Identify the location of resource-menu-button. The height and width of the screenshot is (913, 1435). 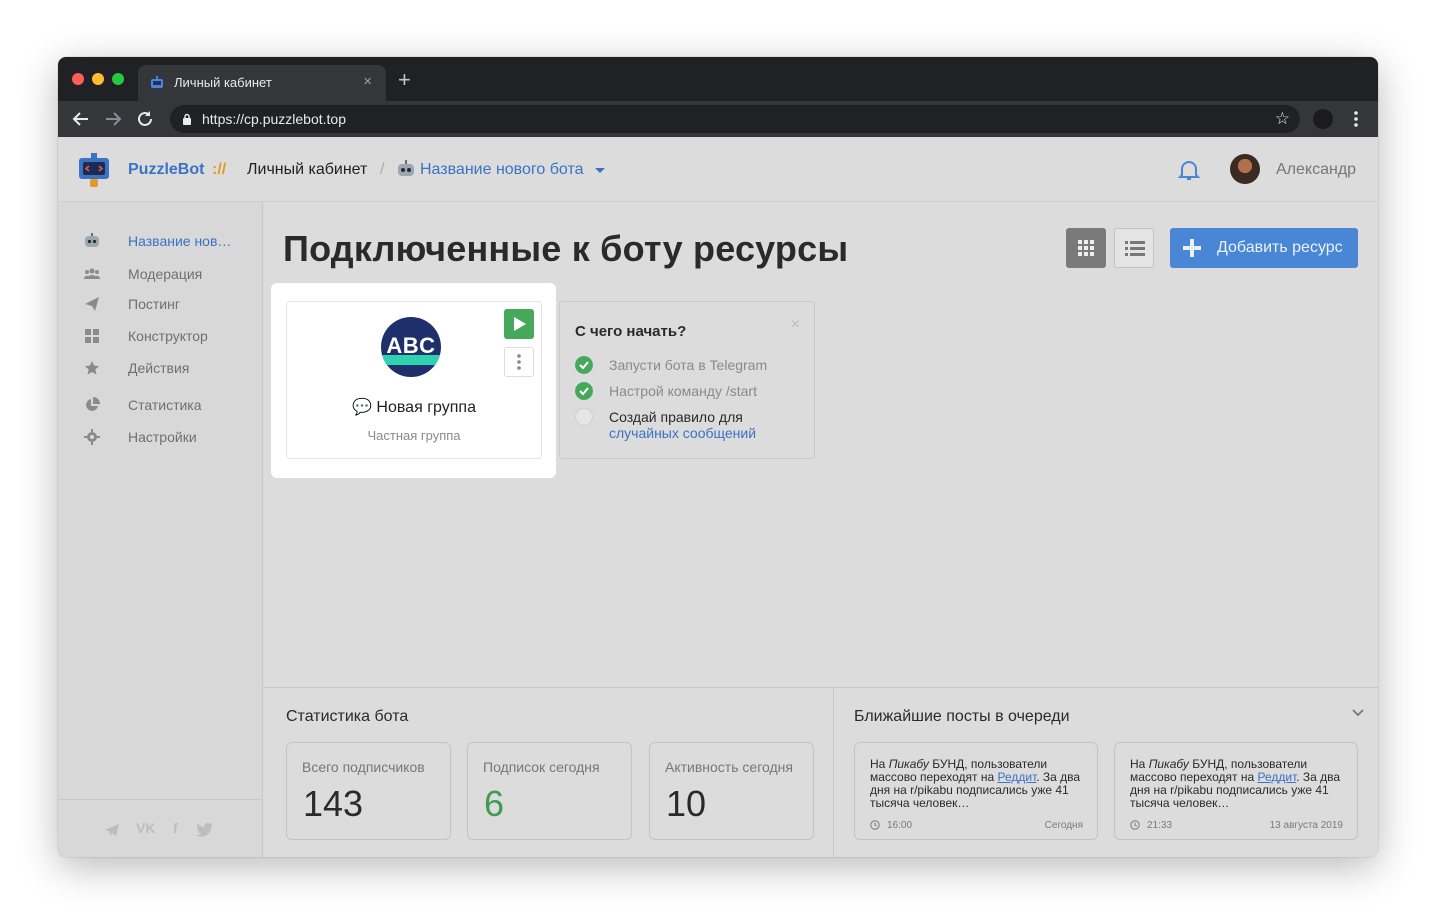
(519, 362).